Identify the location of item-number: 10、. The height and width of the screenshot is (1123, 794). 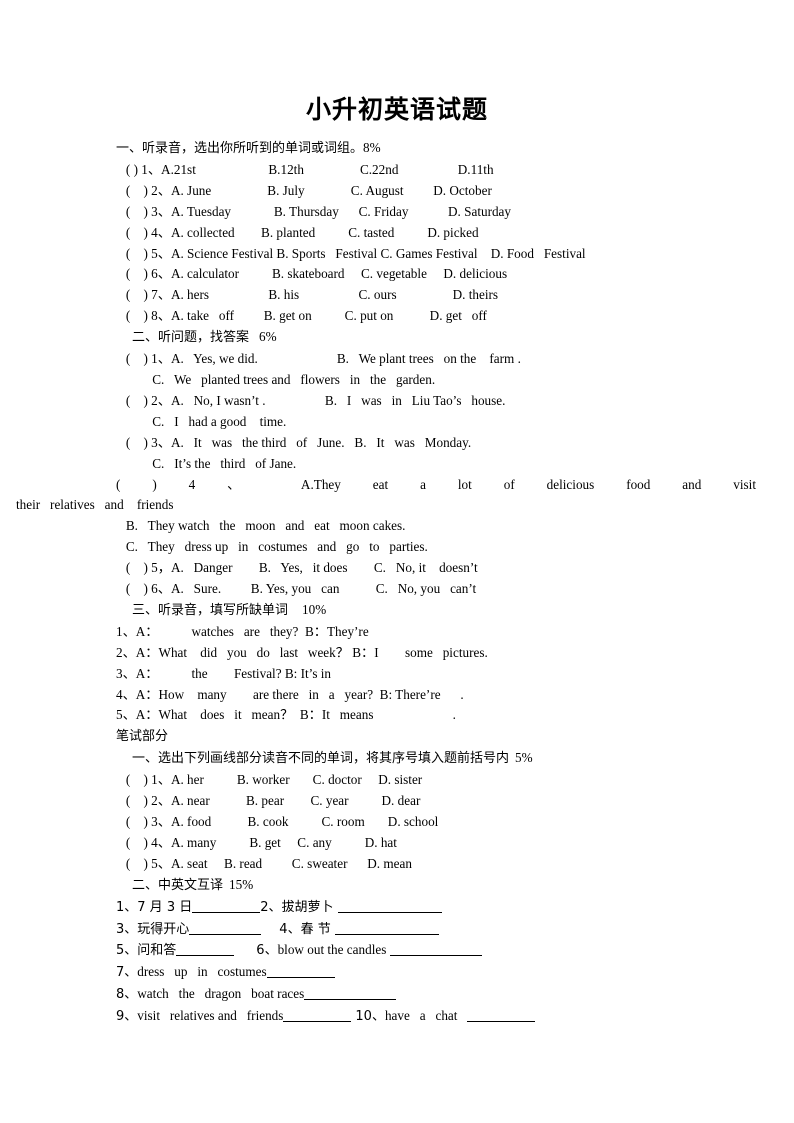
(370, 1017).